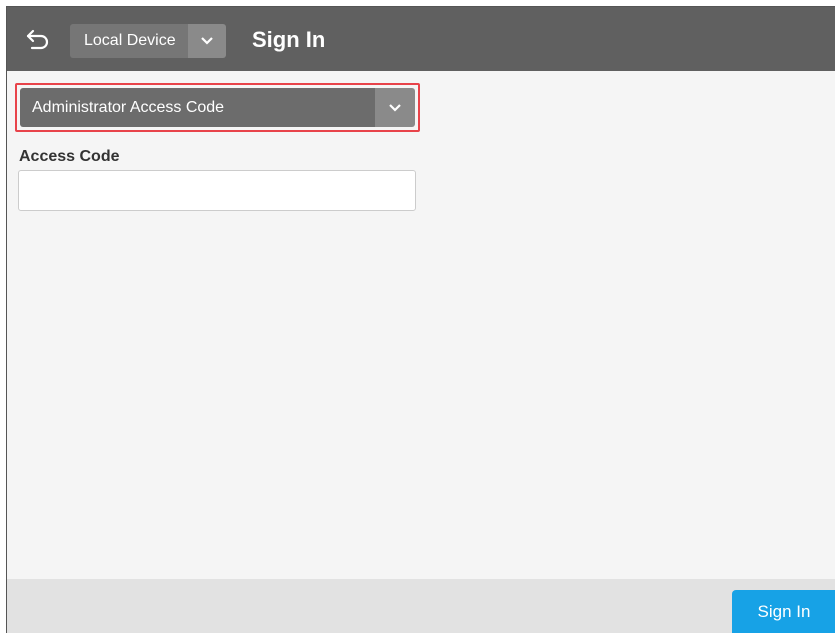 The height and width of the screenshot is (633, 835). I want to click on sign-in-method-highlight: Administrator Access Code, so click(217, 107).